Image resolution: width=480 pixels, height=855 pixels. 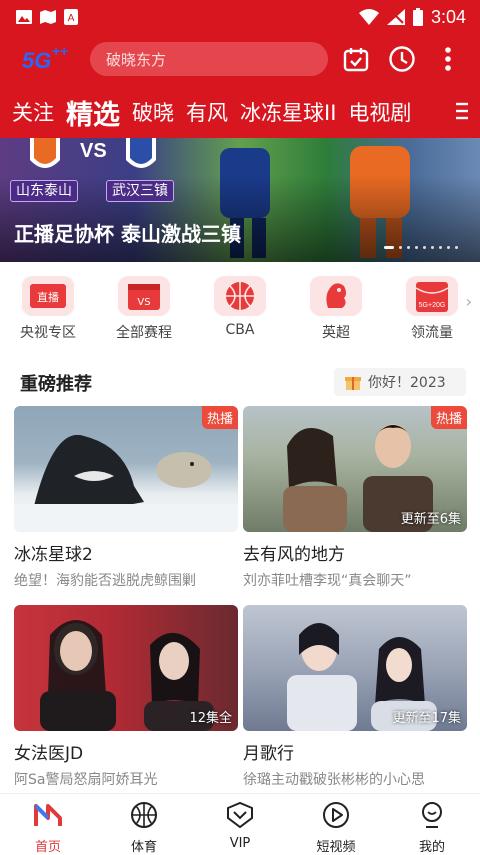 What do you see at coordinates (379, 112) in the screenshot?
I see `tab-tv-series: 电视剧` at bounding box center [379, 112].